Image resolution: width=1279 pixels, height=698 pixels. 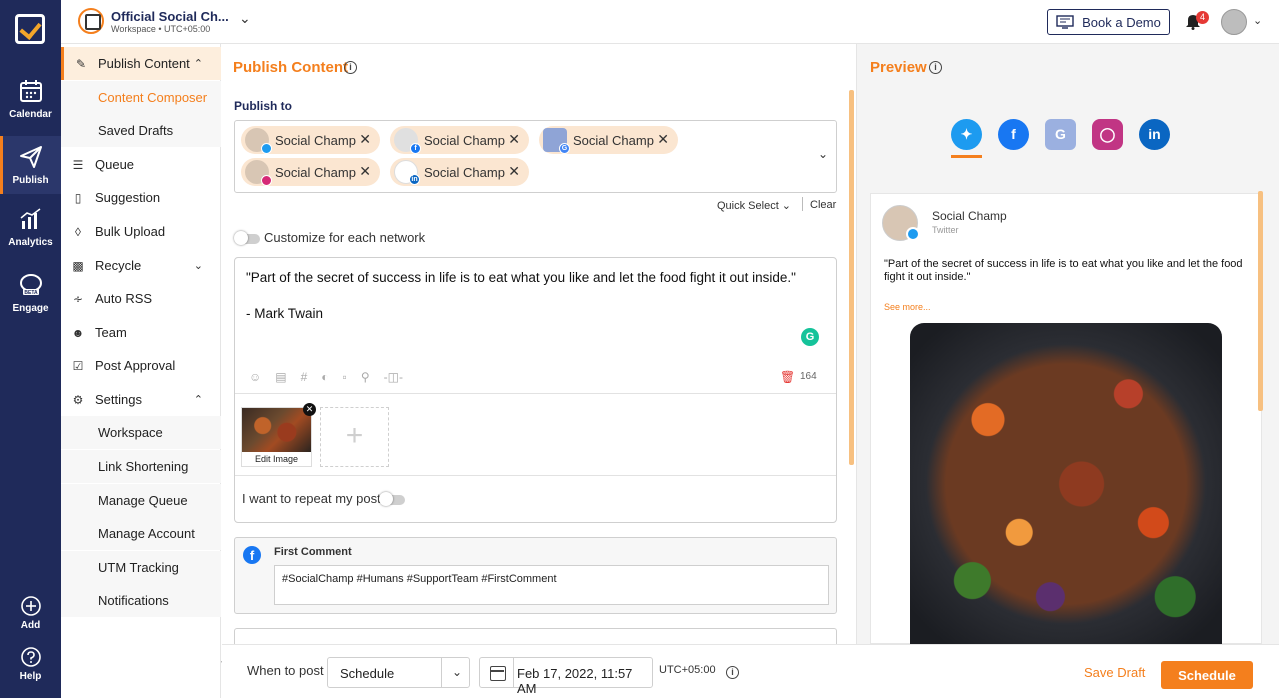 What do you see at coordinates (787, 377) in the screenshot?
I see `trash-icon: 🗑` at bounding box center [787, 377].